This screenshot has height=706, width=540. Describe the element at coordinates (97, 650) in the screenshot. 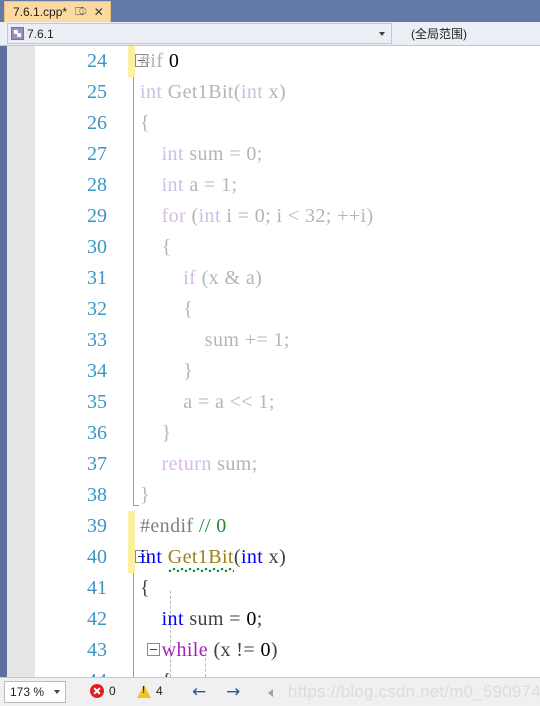

I see `line-number: 43` at that location.